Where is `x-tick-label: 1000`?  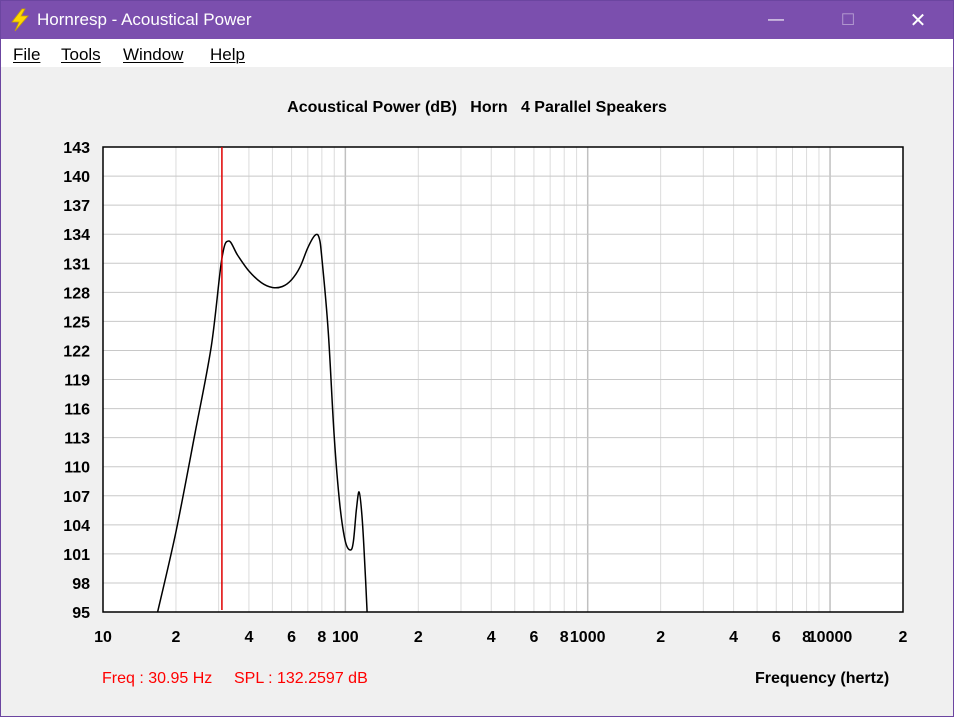
x-tick-label: 1000 is located at coordinates (588, 637).